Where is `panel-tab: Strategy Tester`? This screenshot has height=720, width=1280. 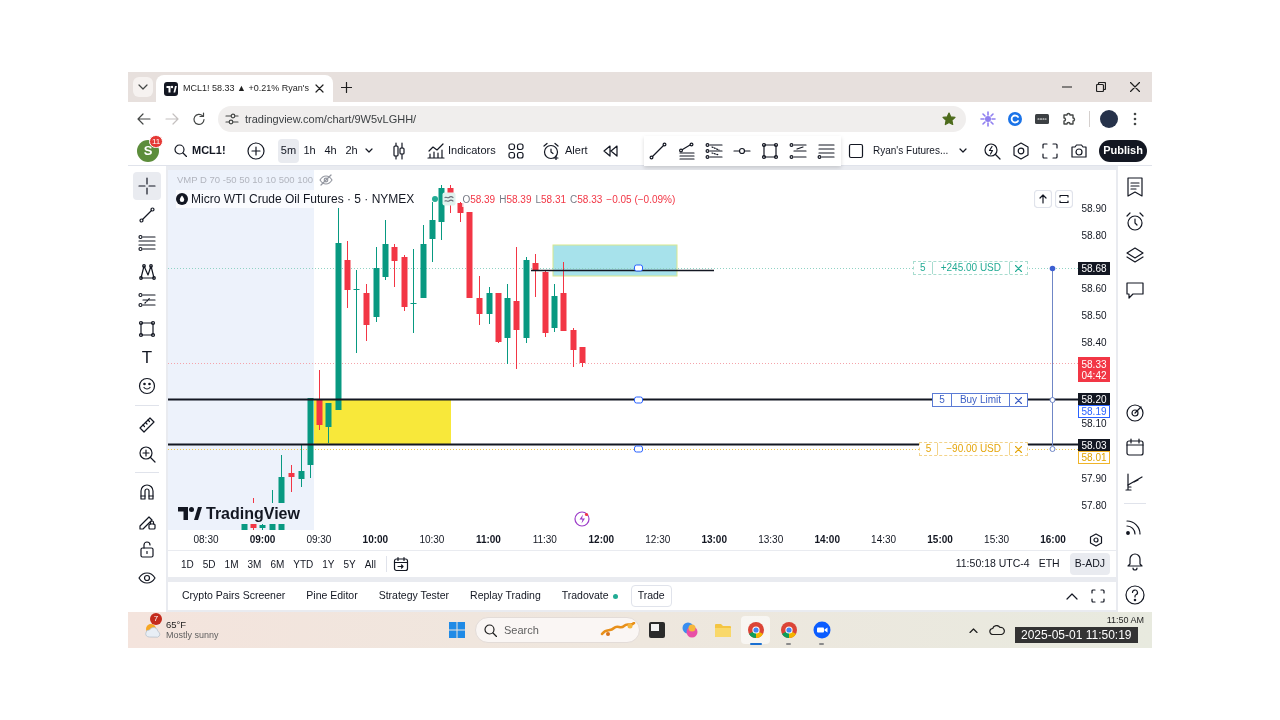 panel-tab: Strategy Tester is located at coordinates (414, 596).